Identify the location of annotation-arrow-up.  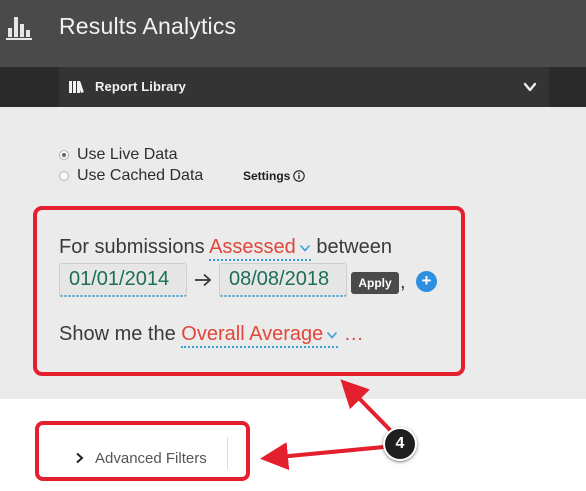
(367, 406).